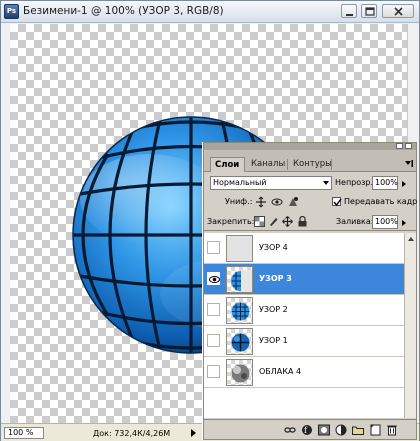  What do you see at coordinates (307, 430) in the screenshot?
I see `layer-style-icon: f` at bounding box center [307, 430].